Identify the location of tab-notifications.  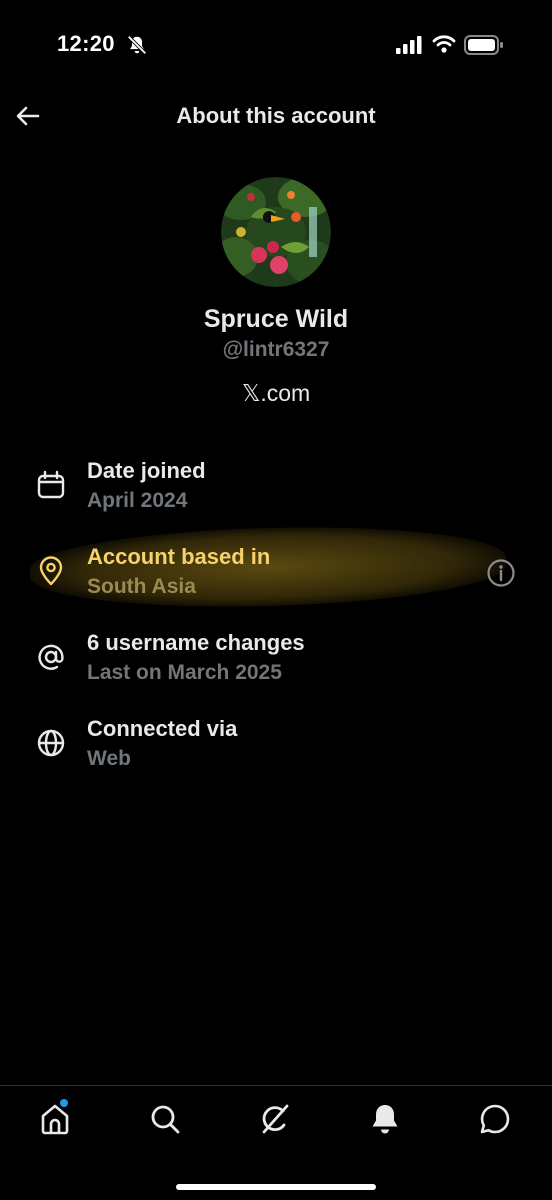
(385, 1119).